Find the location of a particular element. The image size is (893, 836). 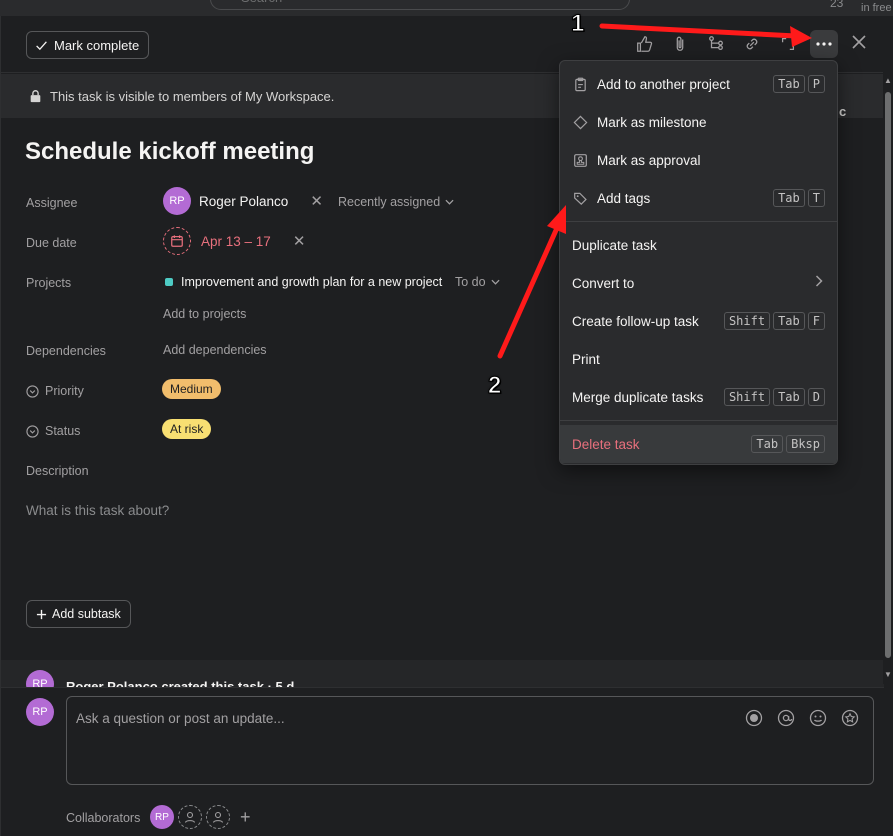

more-actions-button is located at coordinates (824, 44).